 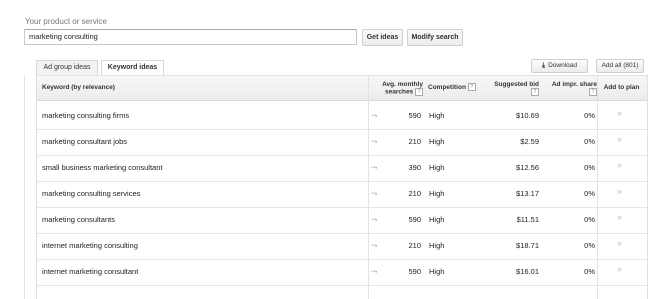 I want to click on add-all-button: Add all (801), so click(x=620, y=66).